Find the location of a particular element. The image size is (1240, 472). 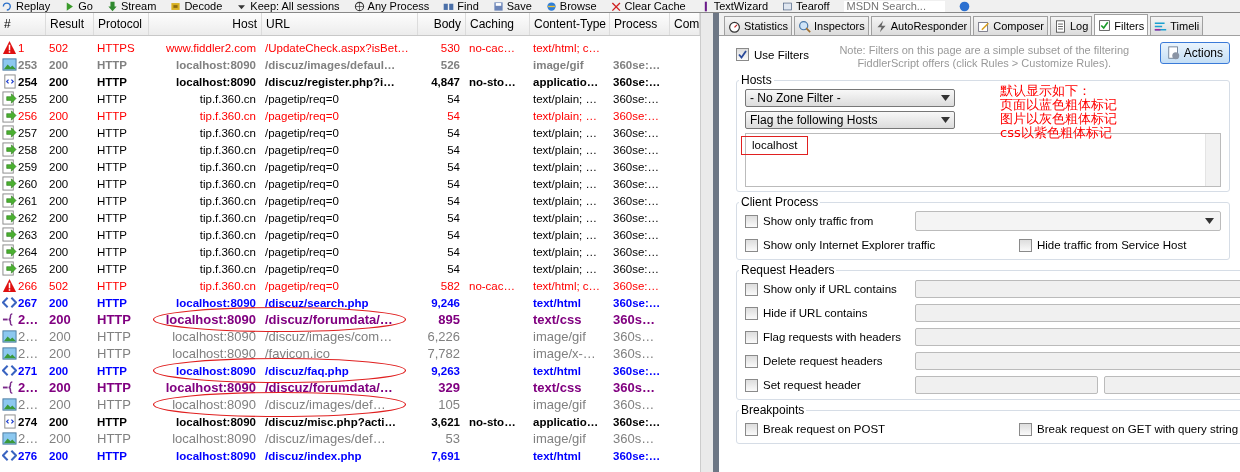

column-header: Process is located at coordinates (640, 24).